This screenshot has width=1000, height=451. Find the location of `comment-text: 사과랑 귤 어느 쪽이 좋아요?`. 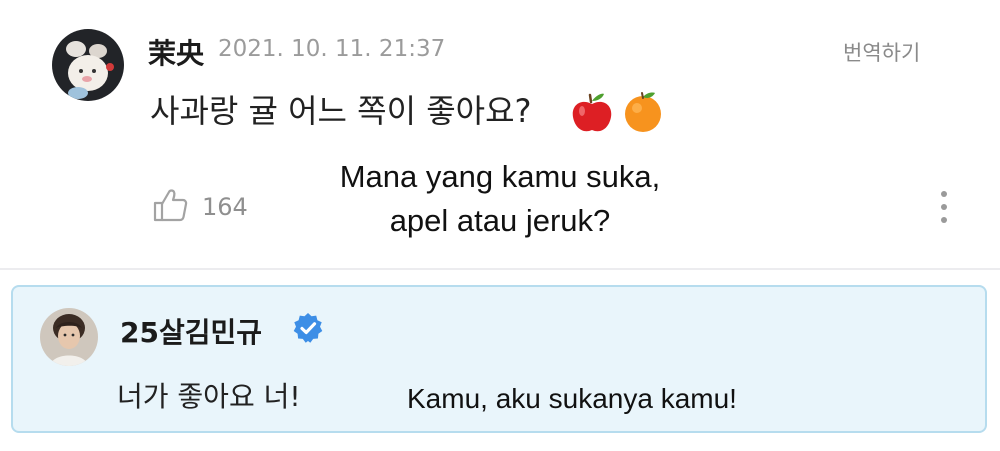

comment-text: 사과랑 귤 어느 쪽이 좋아요? is located at coordinates (341, 111).